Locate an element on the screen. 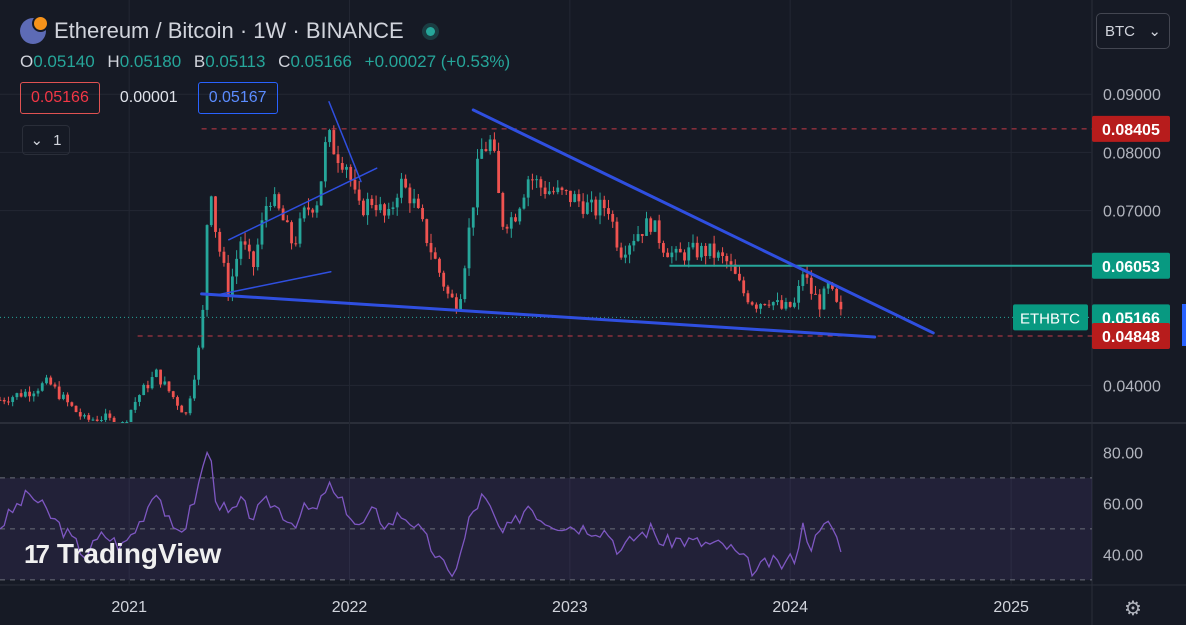 Image resolution: width=1186 pixels, height=625 pixels. change-value: +0.00027 (+0.53%) is located at coordinates (437, 61).